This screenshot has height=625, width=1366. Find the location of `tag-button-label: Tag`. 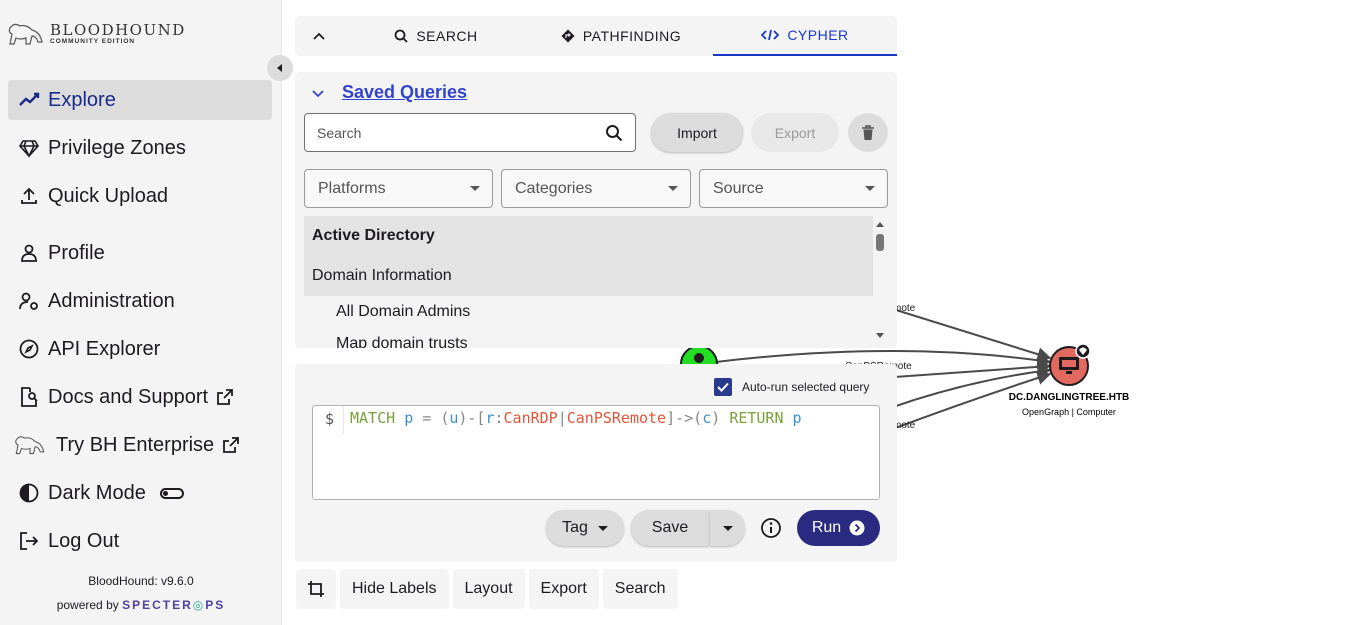

tag-button-label: Tag is located at coordinates (575, 527).